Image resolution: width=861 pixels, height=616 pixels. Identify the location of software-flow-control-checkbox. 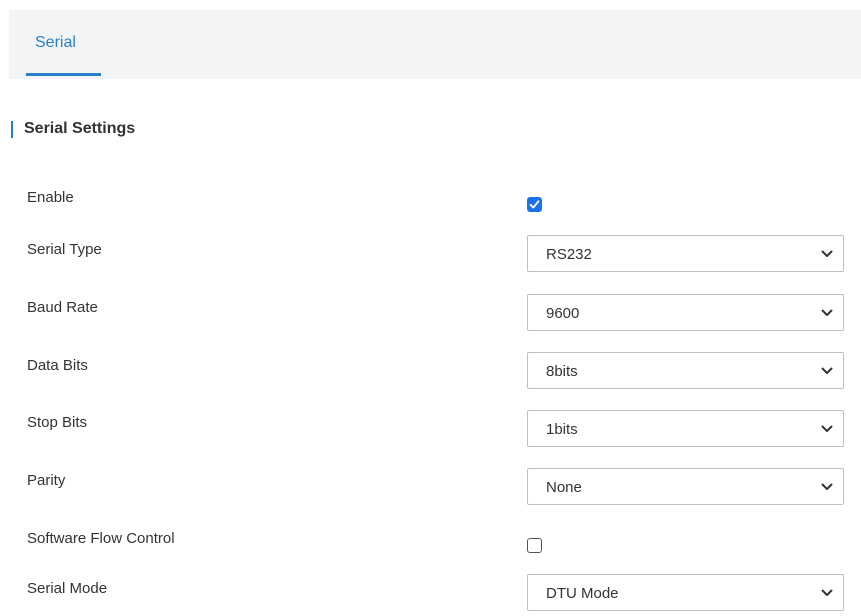
(534, 545).